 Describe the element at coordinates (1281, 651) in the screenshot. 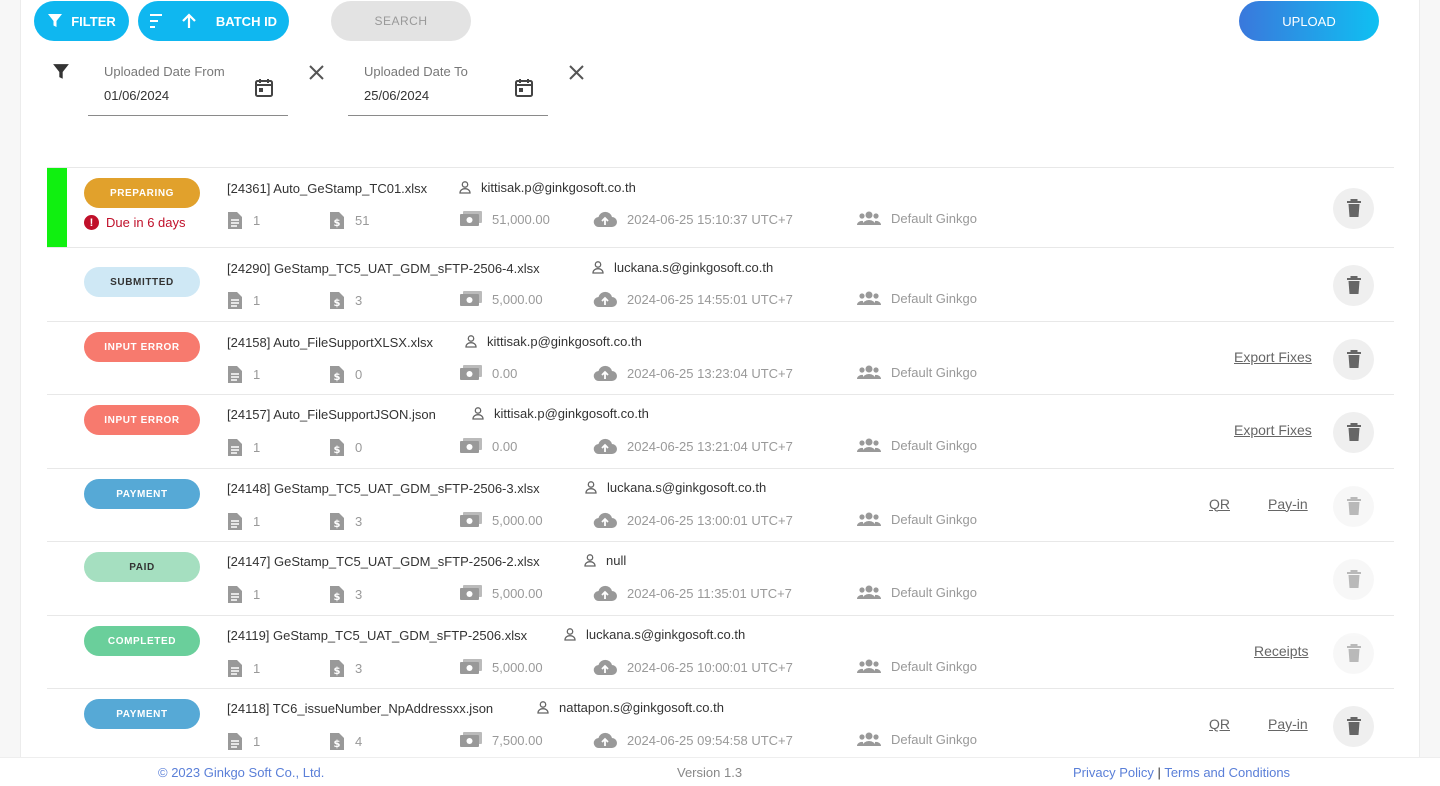

I see `receipts-link: Receipts` at that location.